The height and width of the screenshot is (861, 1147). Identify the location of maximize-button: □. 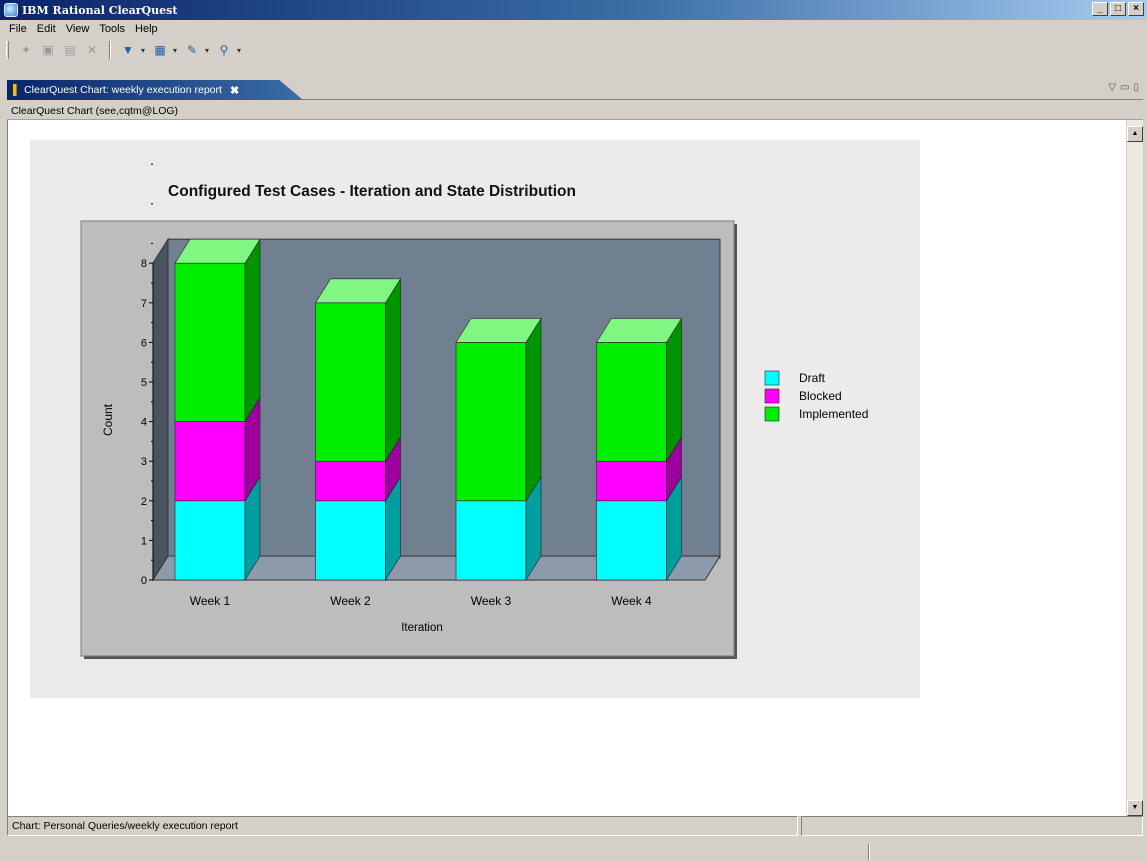
(1118, 9).